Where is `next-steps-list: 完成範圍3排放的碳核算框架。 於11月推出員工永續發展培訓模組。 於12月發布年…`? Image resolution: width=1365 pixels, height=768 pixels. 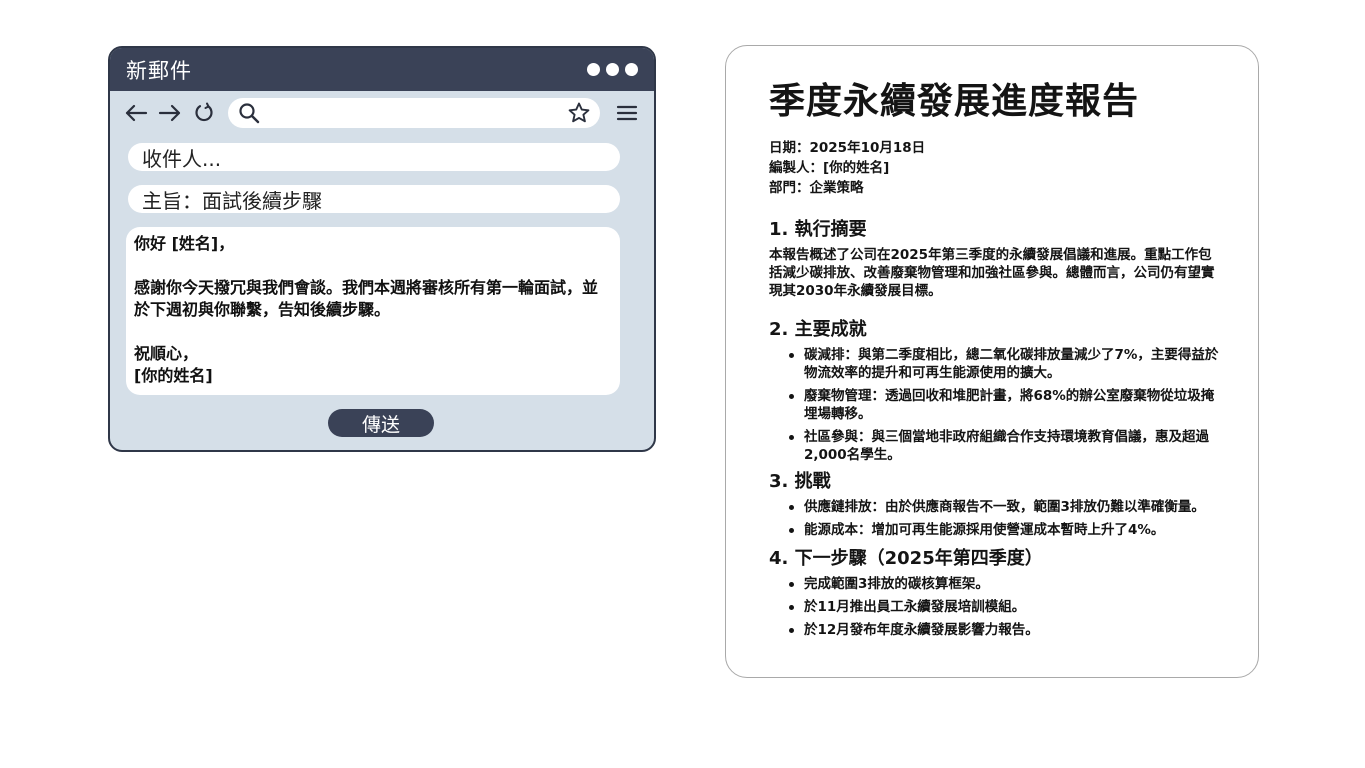
next-steps-list: 完成範圍3排放的碳核算框架。 於11月推出員工永續發展培訓模組。 於12月發布年… is located at coordinates (994, 607).